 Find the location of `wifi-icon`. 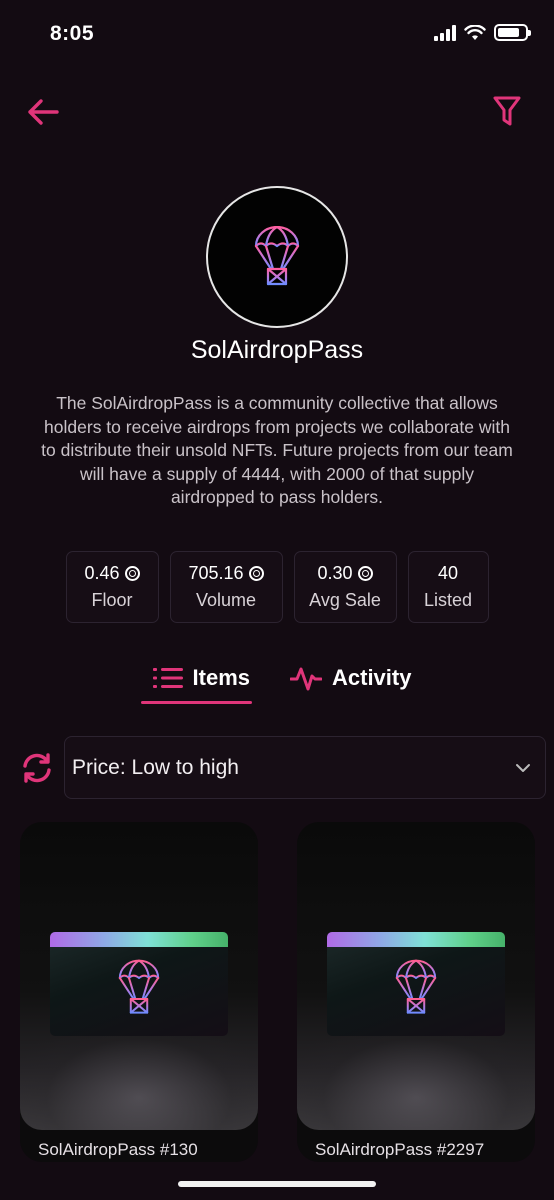

wifi-icon is located at coordinates (475, 32).